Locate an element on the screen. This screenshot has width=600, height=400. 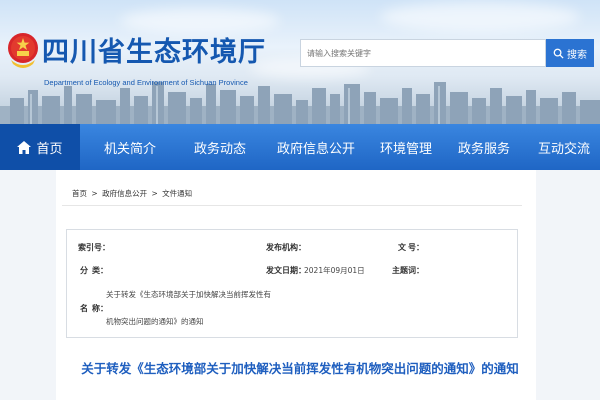
nav-item-info-disclosure: 政府信息公开 is located at coordinates (316, 147).